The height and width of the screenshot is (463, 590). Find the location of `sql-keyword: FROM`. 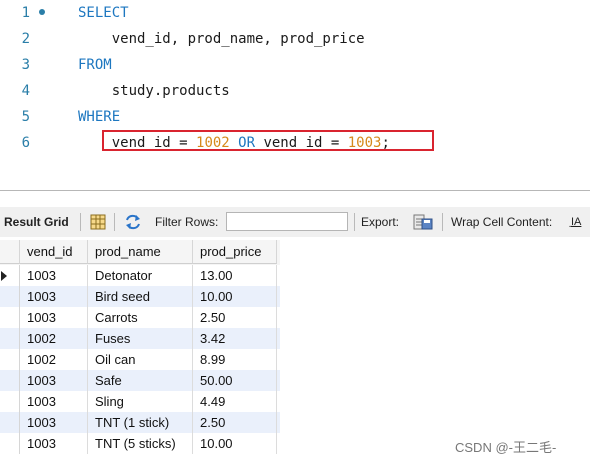

sql-keyword: FROM is located at coordinates (95, 65).